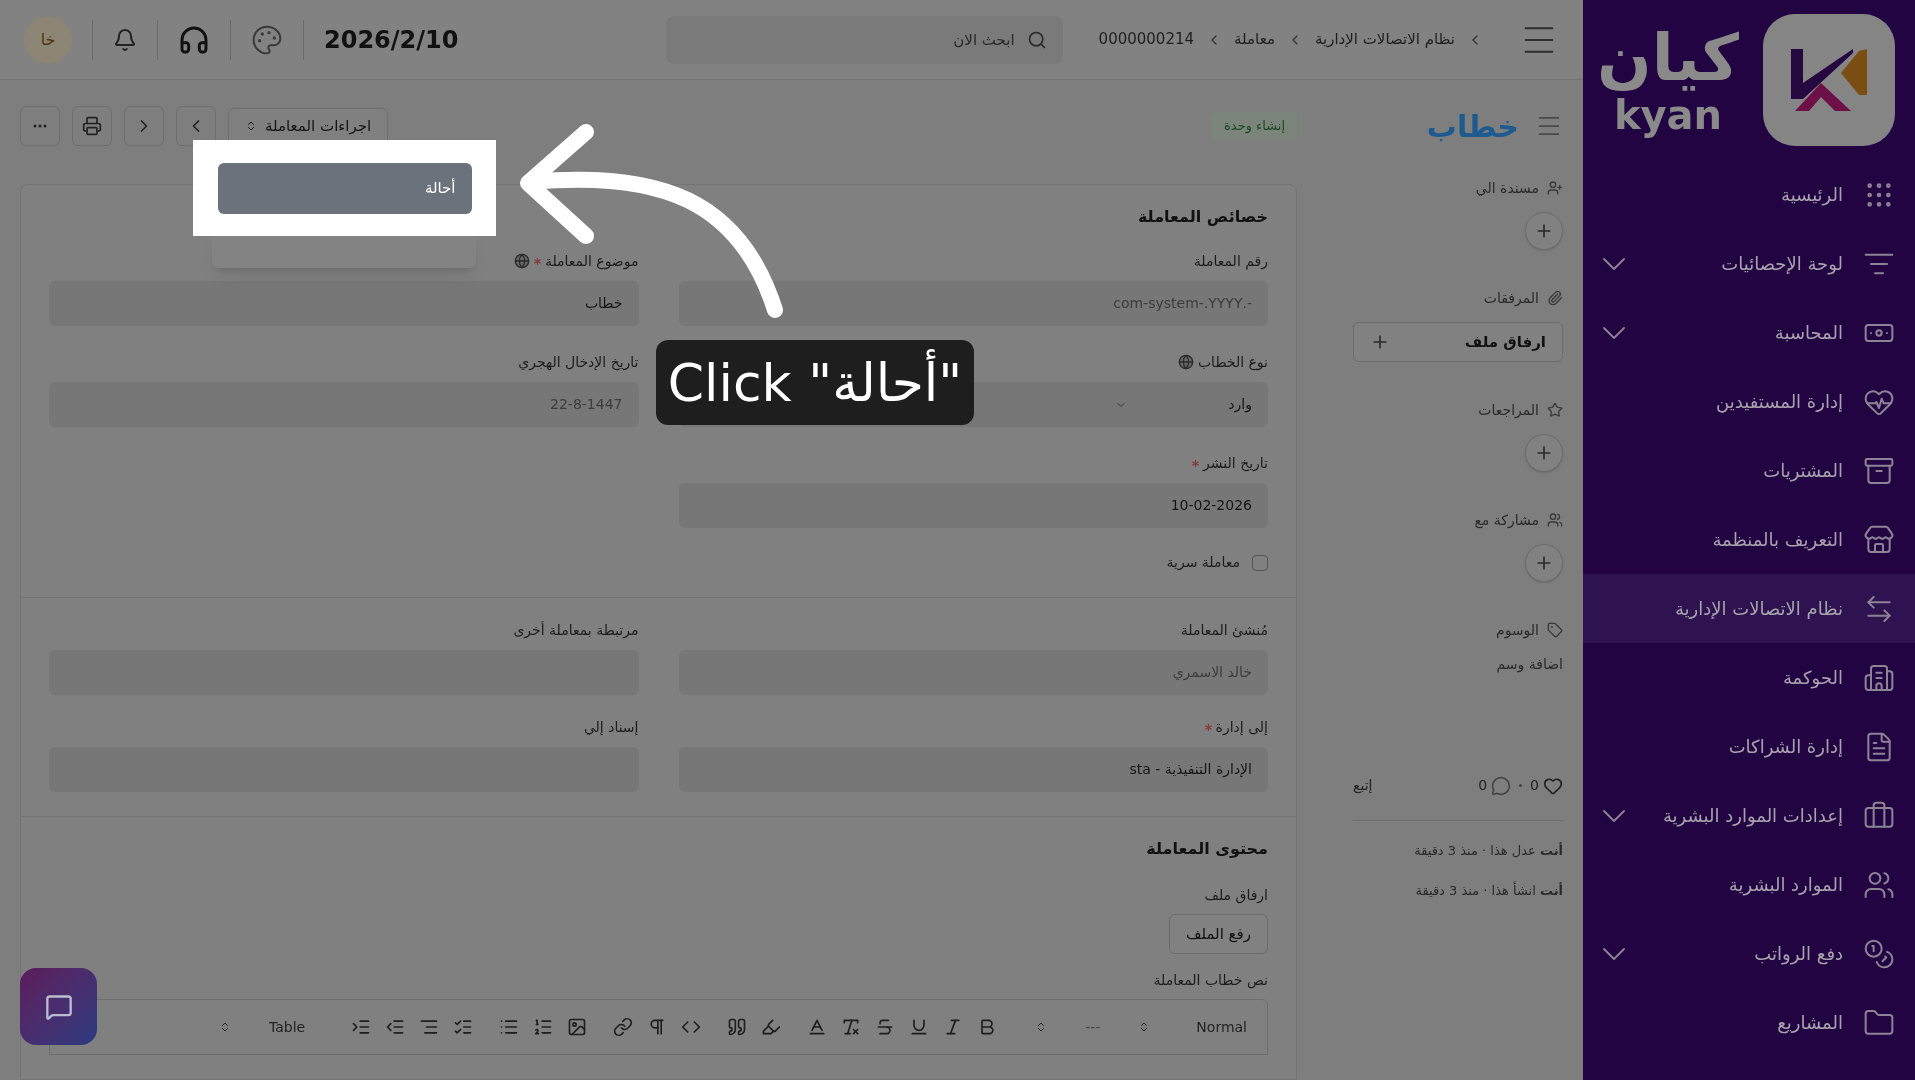 The height and width of the screenshot is (1080, 1915). I want to click on field-label: رقم المعاملة, so click(1230, 261).